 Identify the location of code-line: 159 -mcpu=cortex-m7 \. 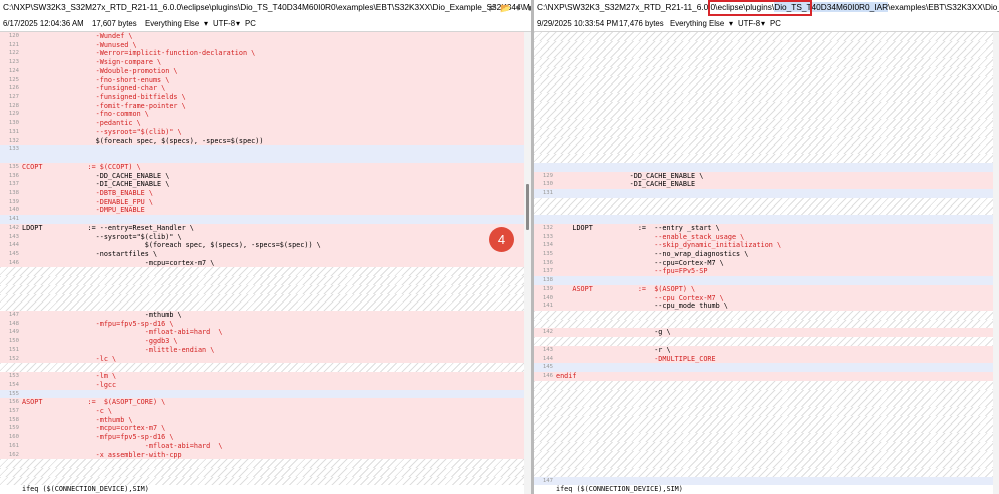
(265, 429).